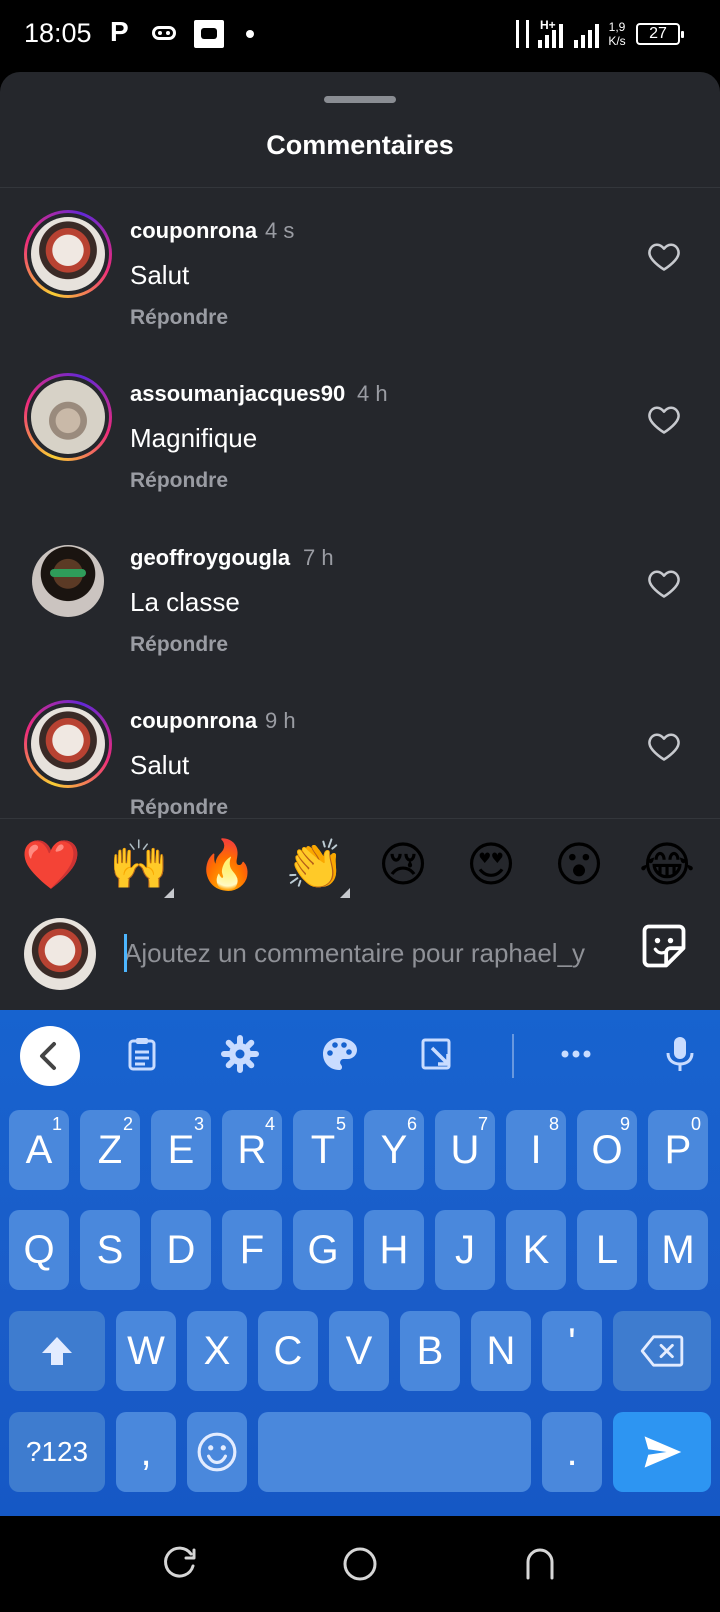  I want to click on status-bar: 18:05 P H+ 1,9 K/s 27, so click(360, 36).